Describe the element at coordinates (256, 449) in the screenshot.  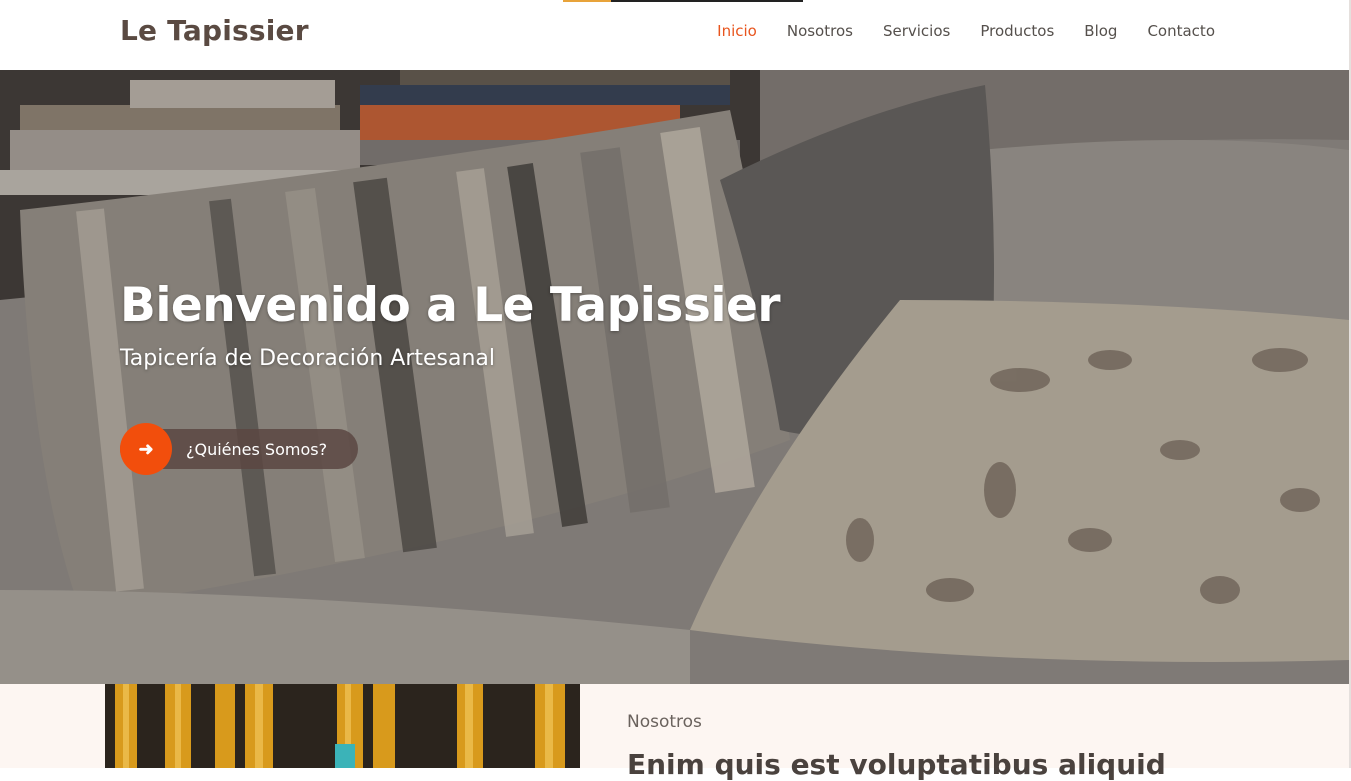
I see `quienes-somos-label: ¿Quiénes Somos?` at that location.